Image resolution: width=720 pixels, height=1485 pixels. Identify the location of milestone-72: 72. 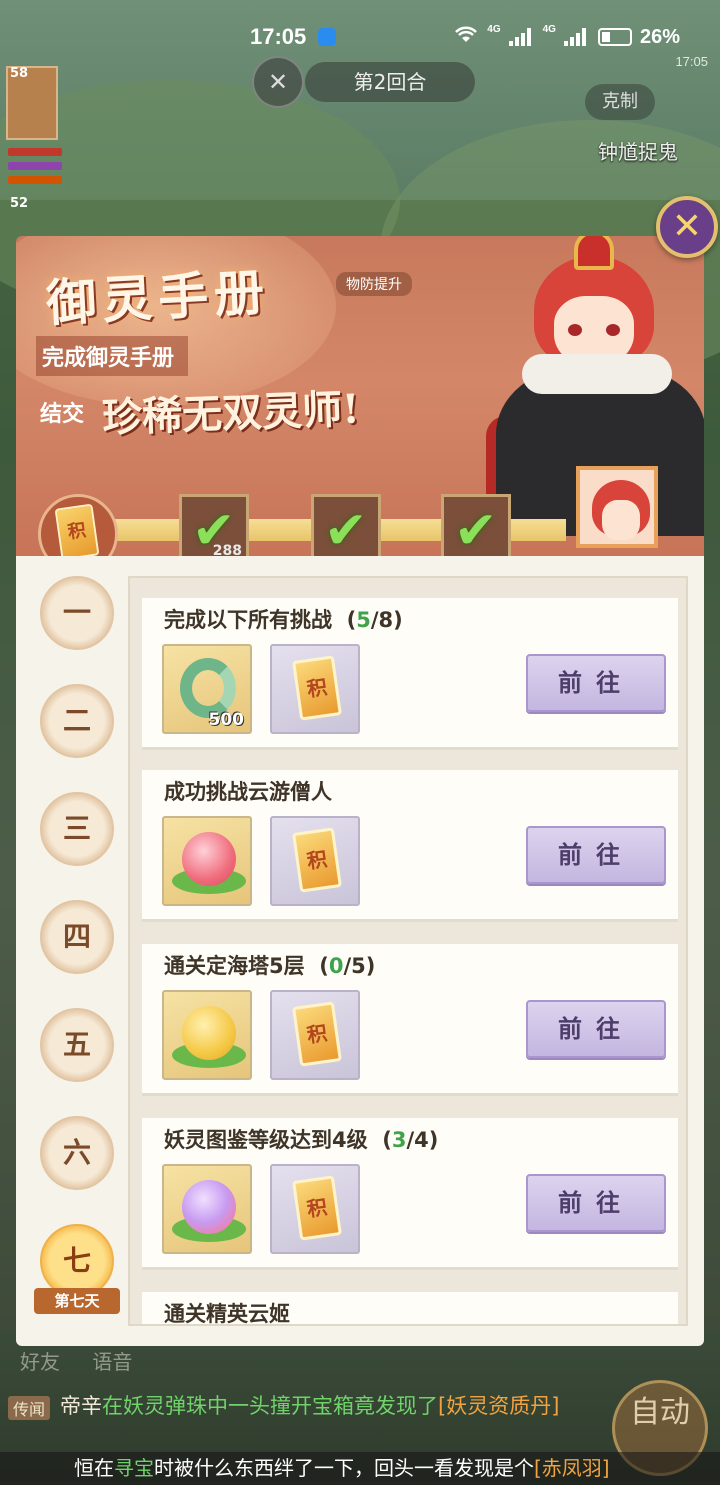
(617, 511).